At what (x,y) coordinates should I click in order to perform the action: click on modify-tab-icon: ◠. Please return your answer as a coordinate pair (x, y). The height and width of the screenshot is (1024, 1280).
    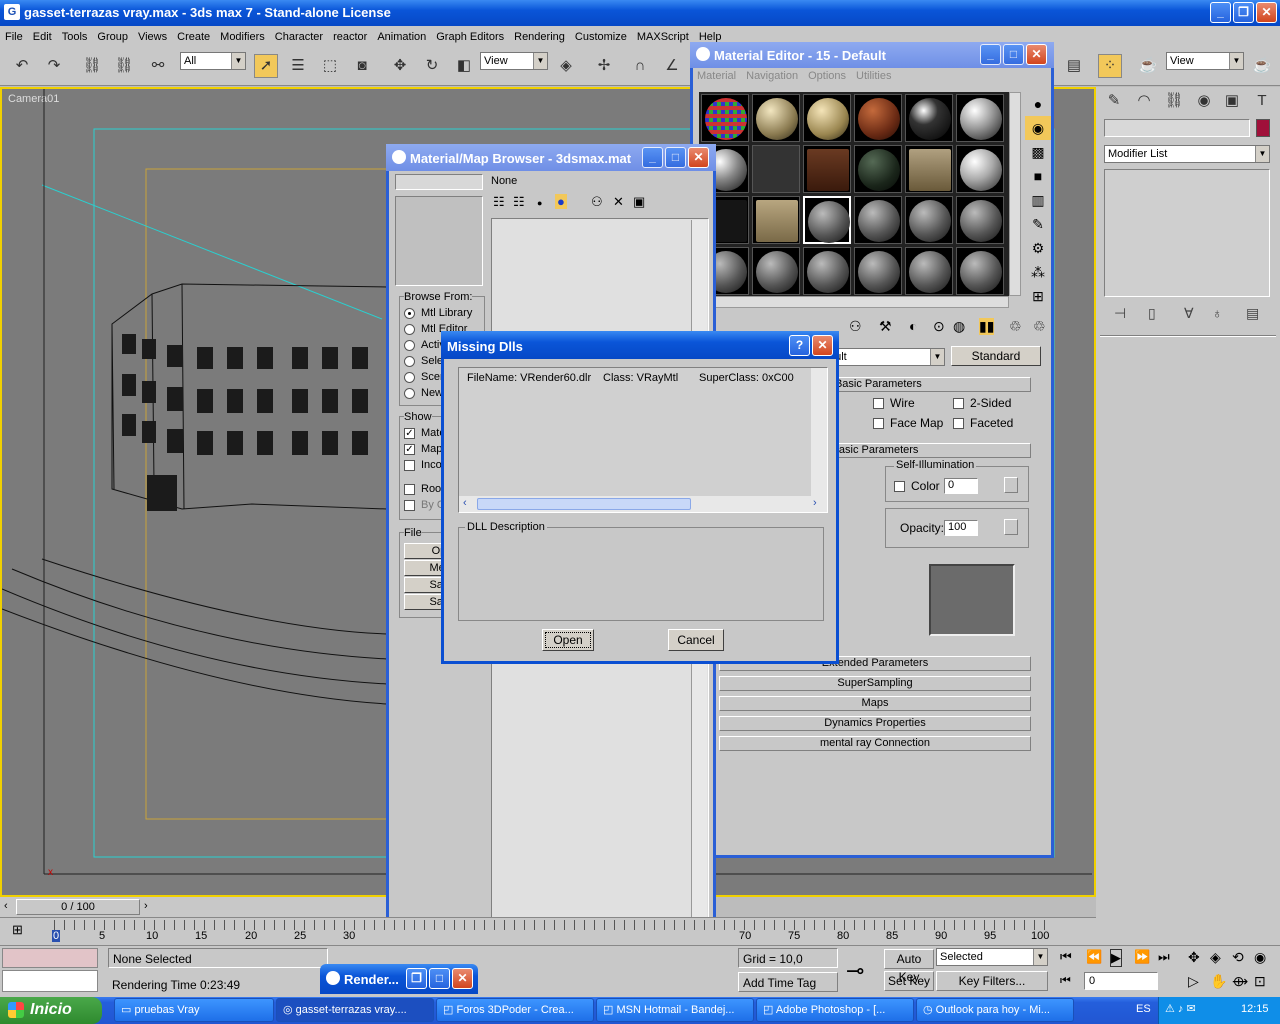
    Looking at the image, I should click on (1144, 101).